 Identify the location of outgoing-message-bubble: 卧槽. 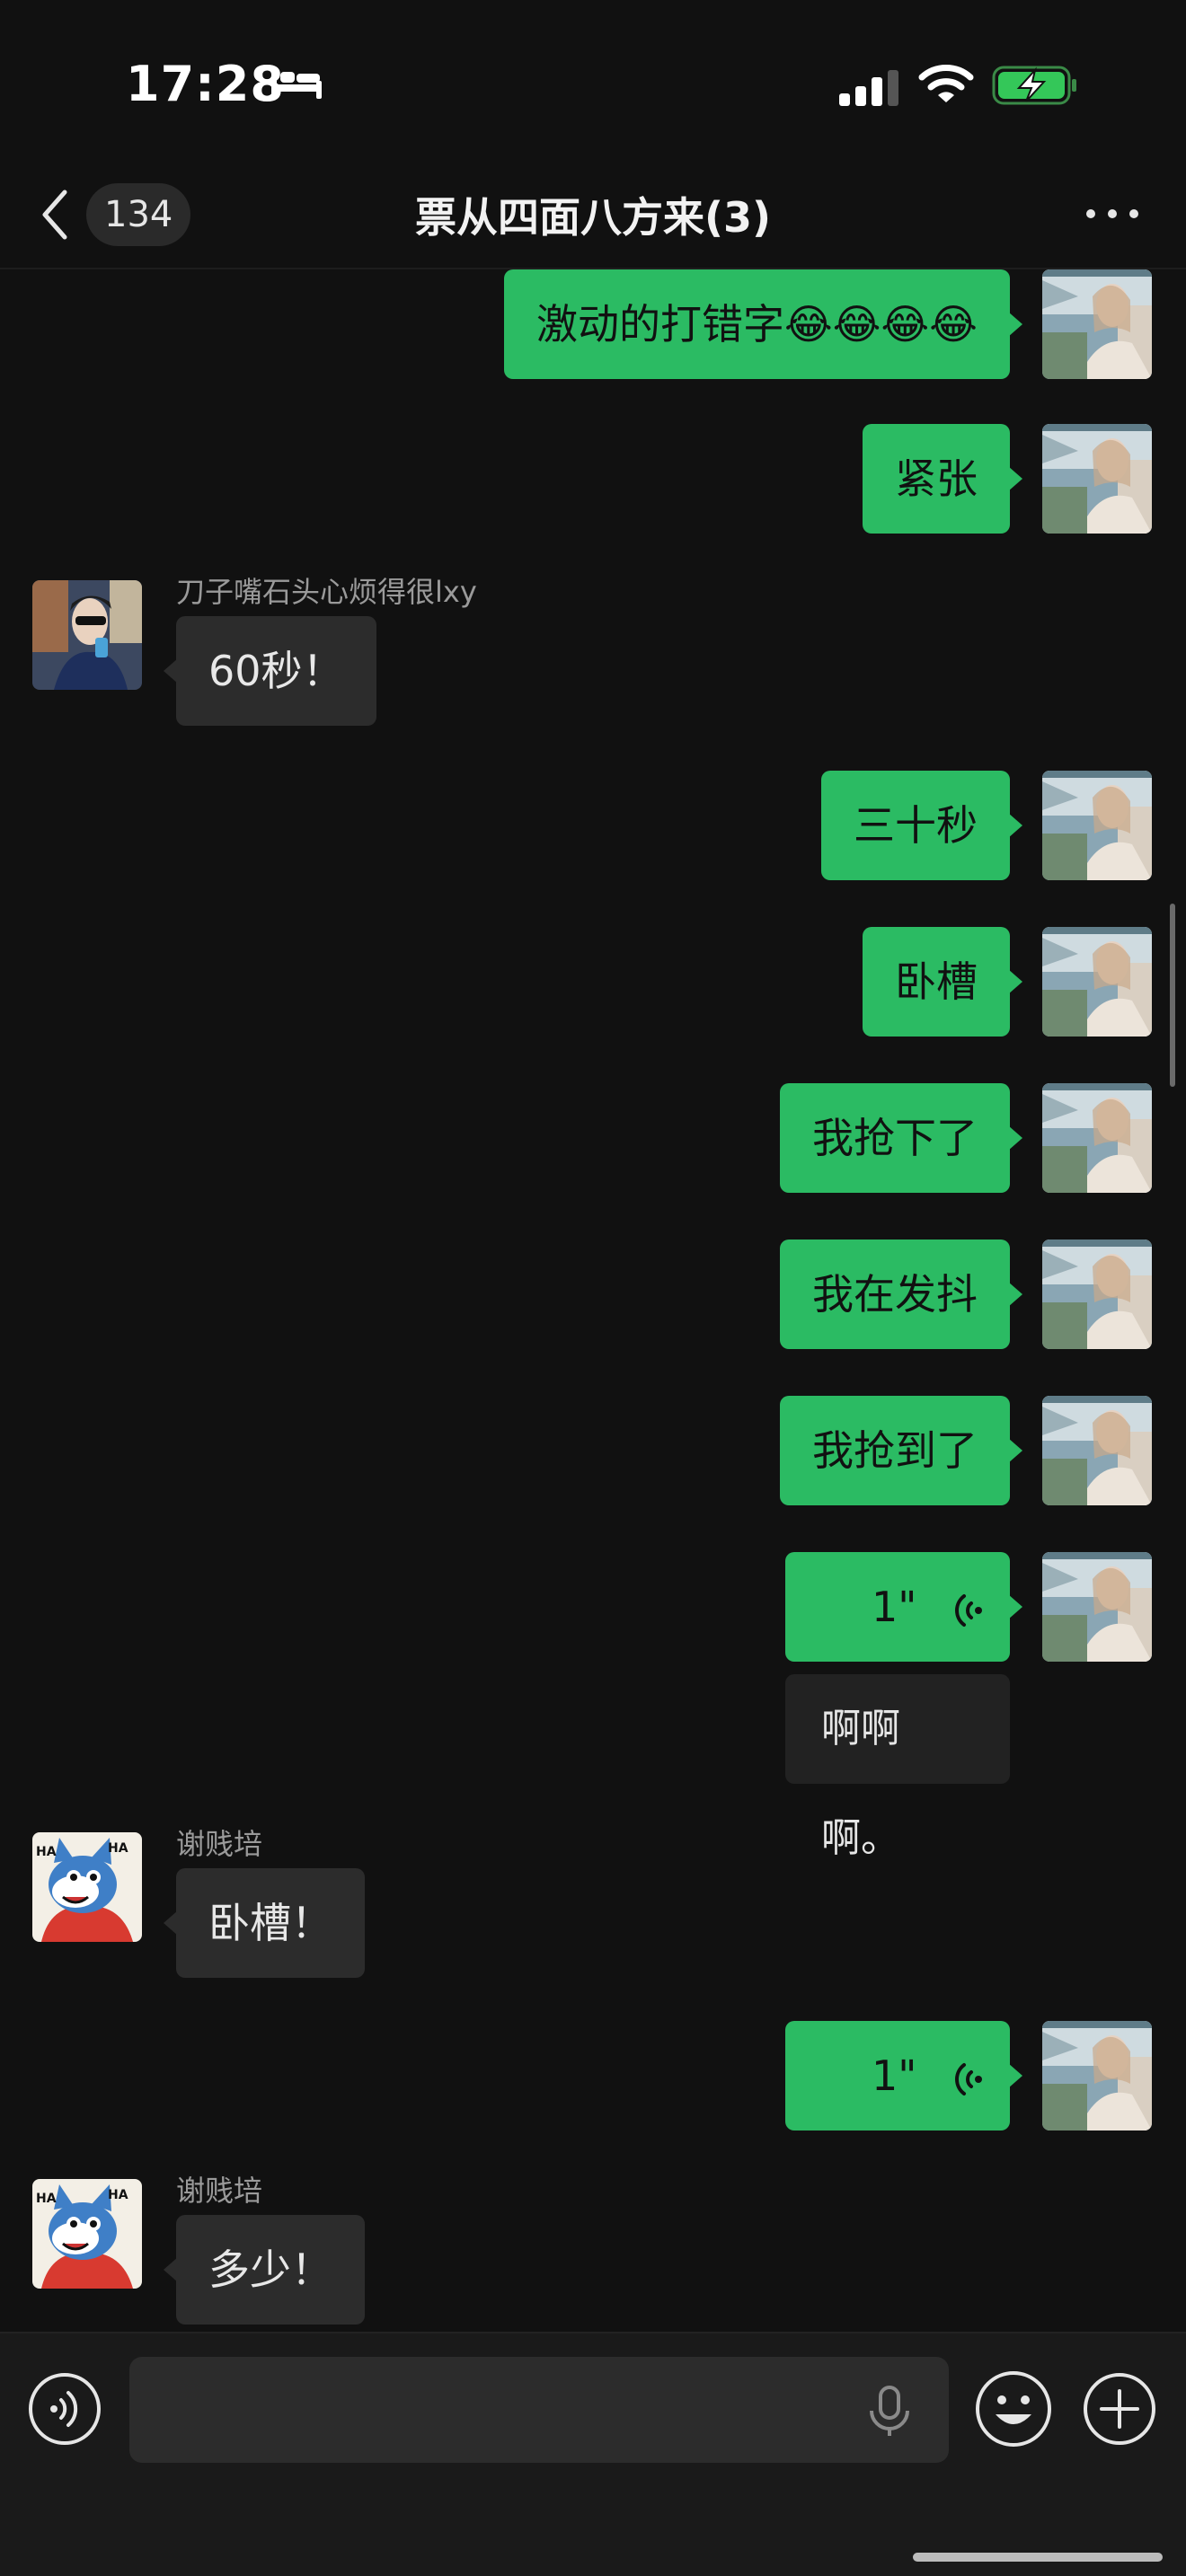
(942, 982).